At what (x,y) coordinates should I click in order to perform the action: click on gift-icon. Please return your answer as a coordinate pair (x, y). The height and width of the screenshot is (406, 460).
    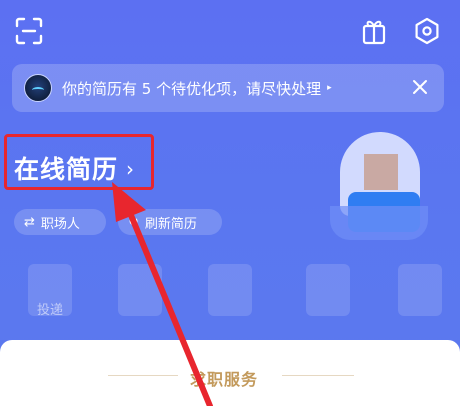
    Looking at the image, I should click on (374, 31).